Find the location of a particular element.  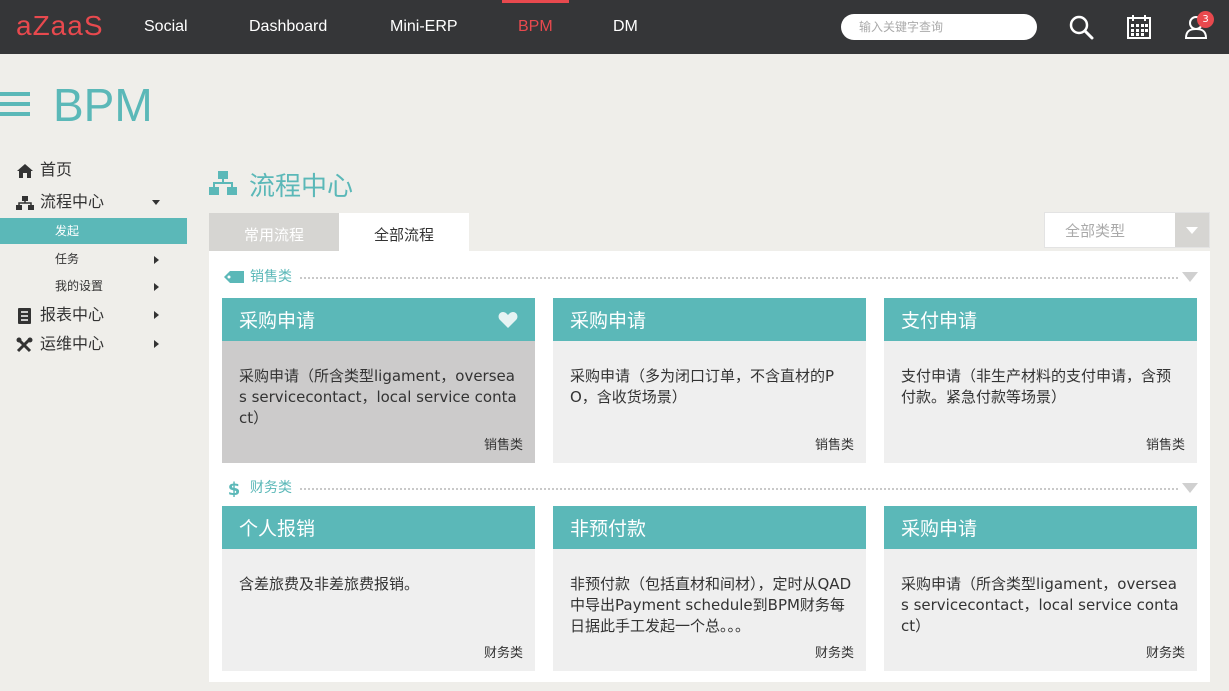

dollar-icon: $ is located at coordinates (234, 488).